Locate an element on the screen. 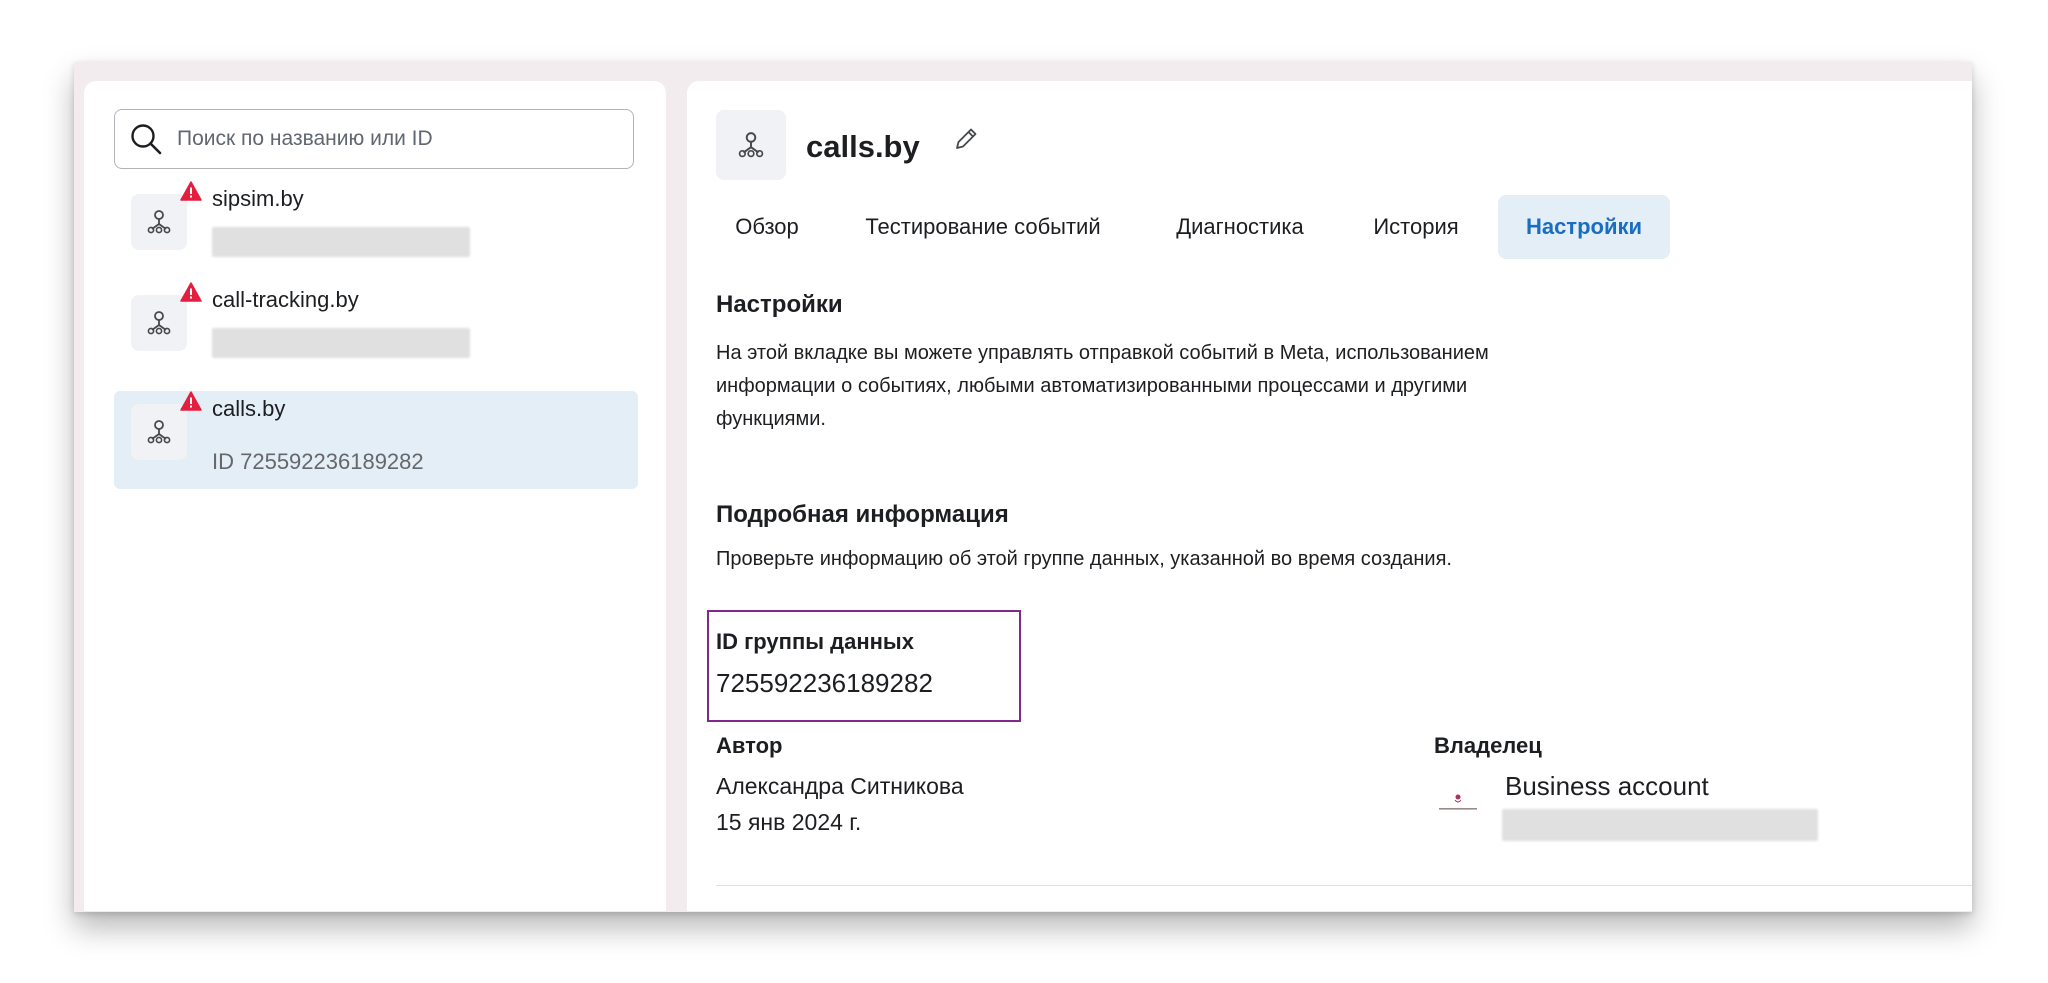  dataset-id-highlight is located at coordinates (864, 666).